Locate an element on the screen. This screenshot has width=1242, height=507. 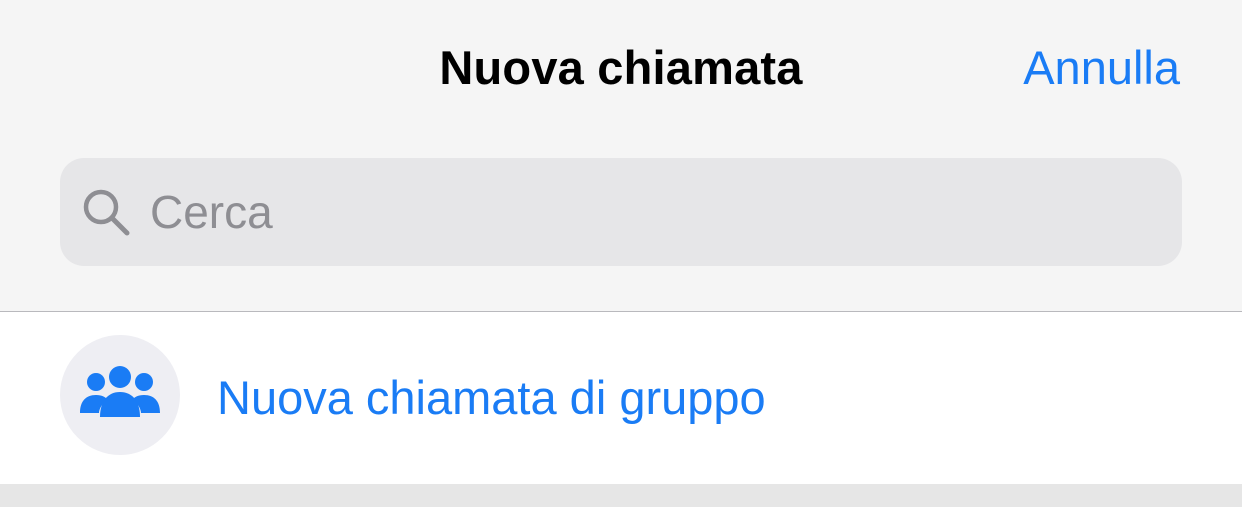
section-separator is located at coordinates (621, 495).